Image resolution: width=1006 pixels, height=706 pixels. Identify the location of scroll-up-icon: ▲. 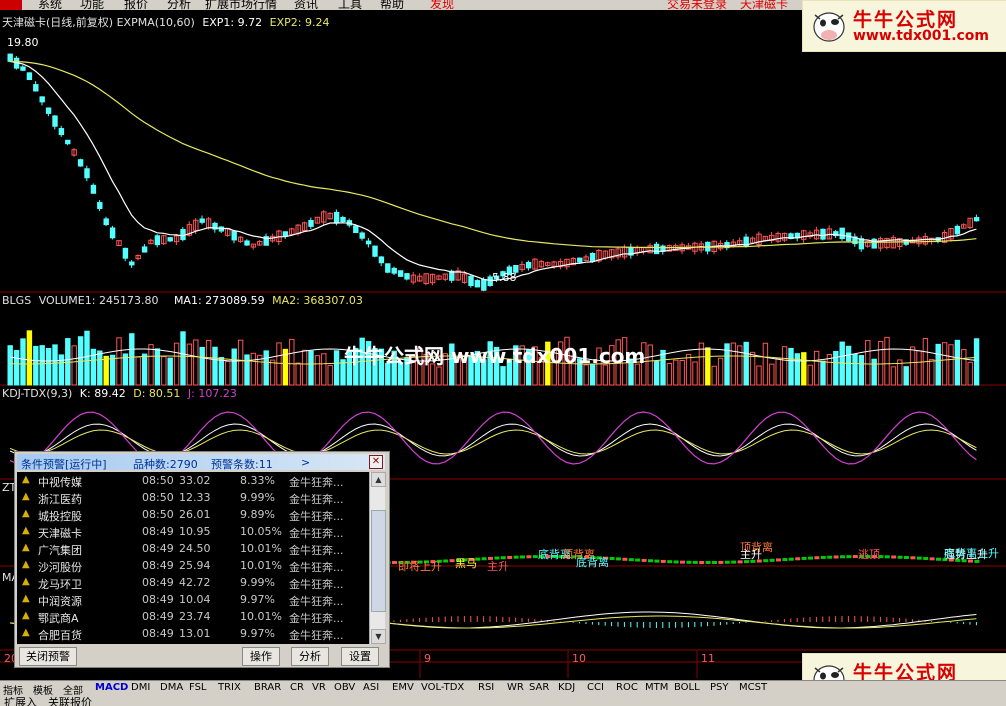
(378, 479).